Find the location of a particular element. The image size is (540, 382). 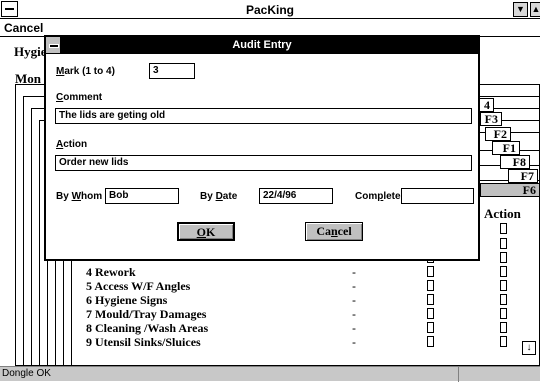

status-divider is located at coordinates (458, 374).